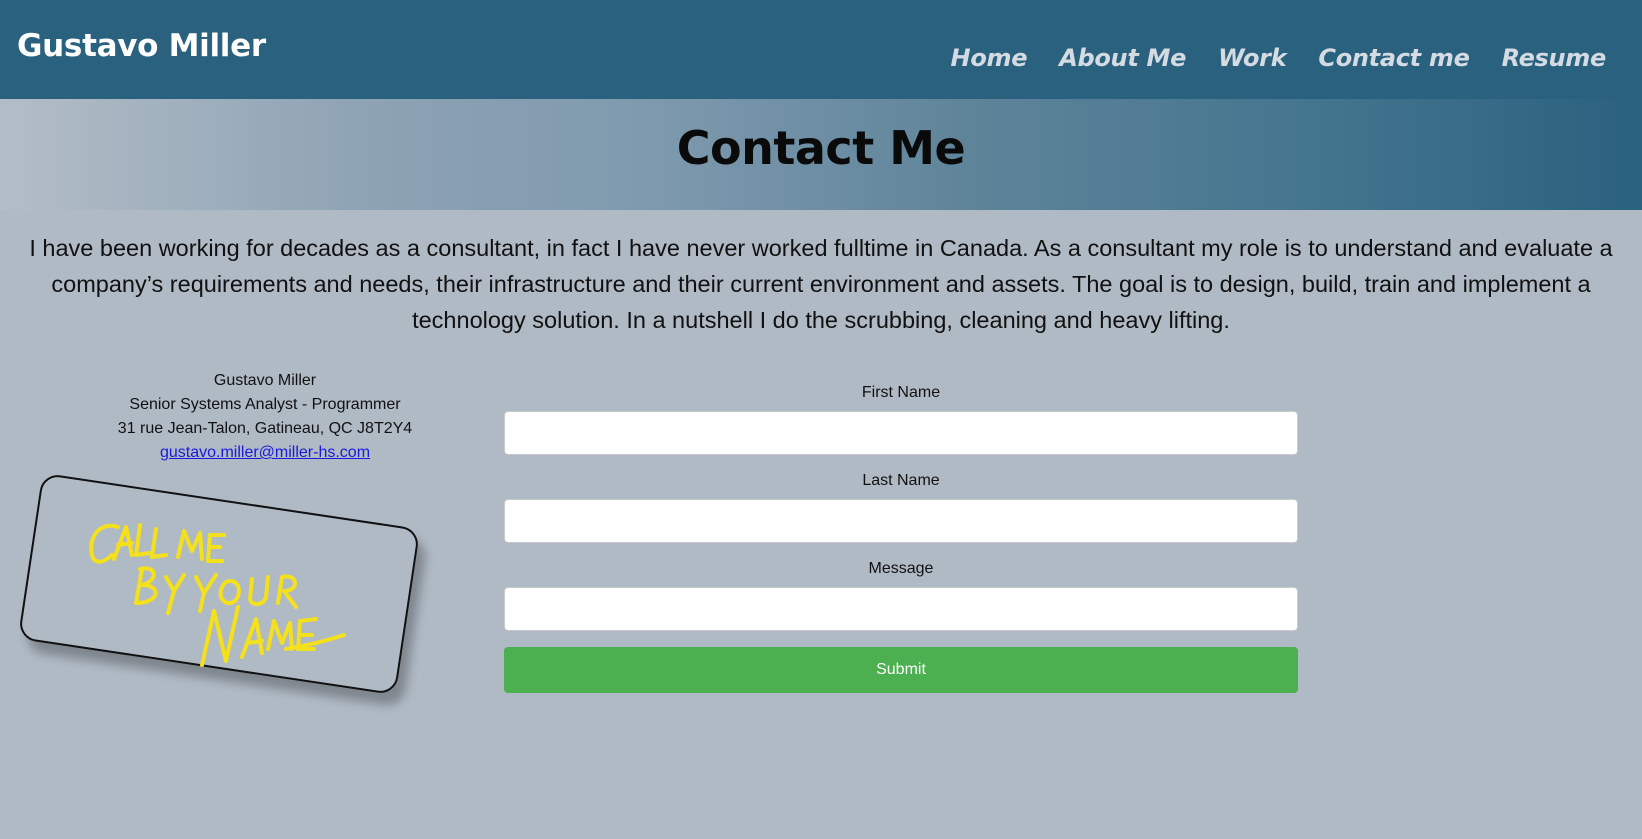  I want to click on site-brand: Gustavo Miller, so click(141, 46).